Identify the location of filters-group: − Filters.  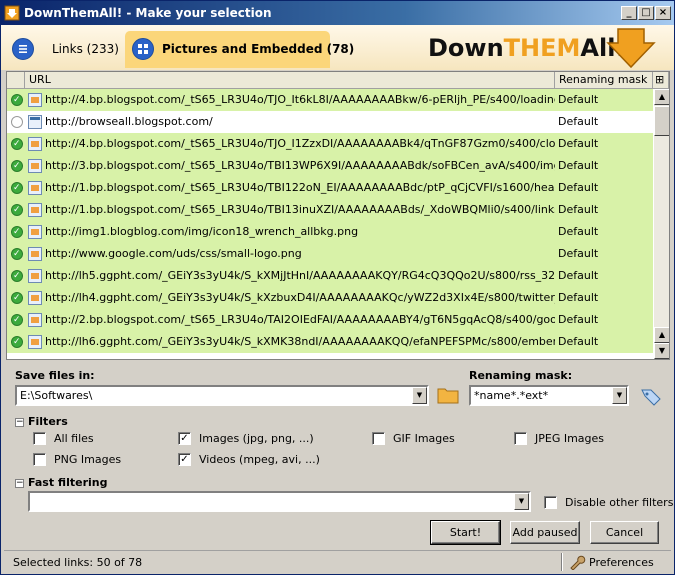
(41, 421).